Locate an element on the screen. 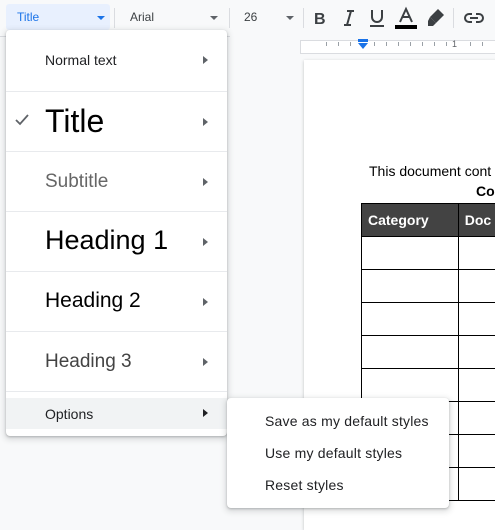  highlight-button is located at coordinates (436, 18).